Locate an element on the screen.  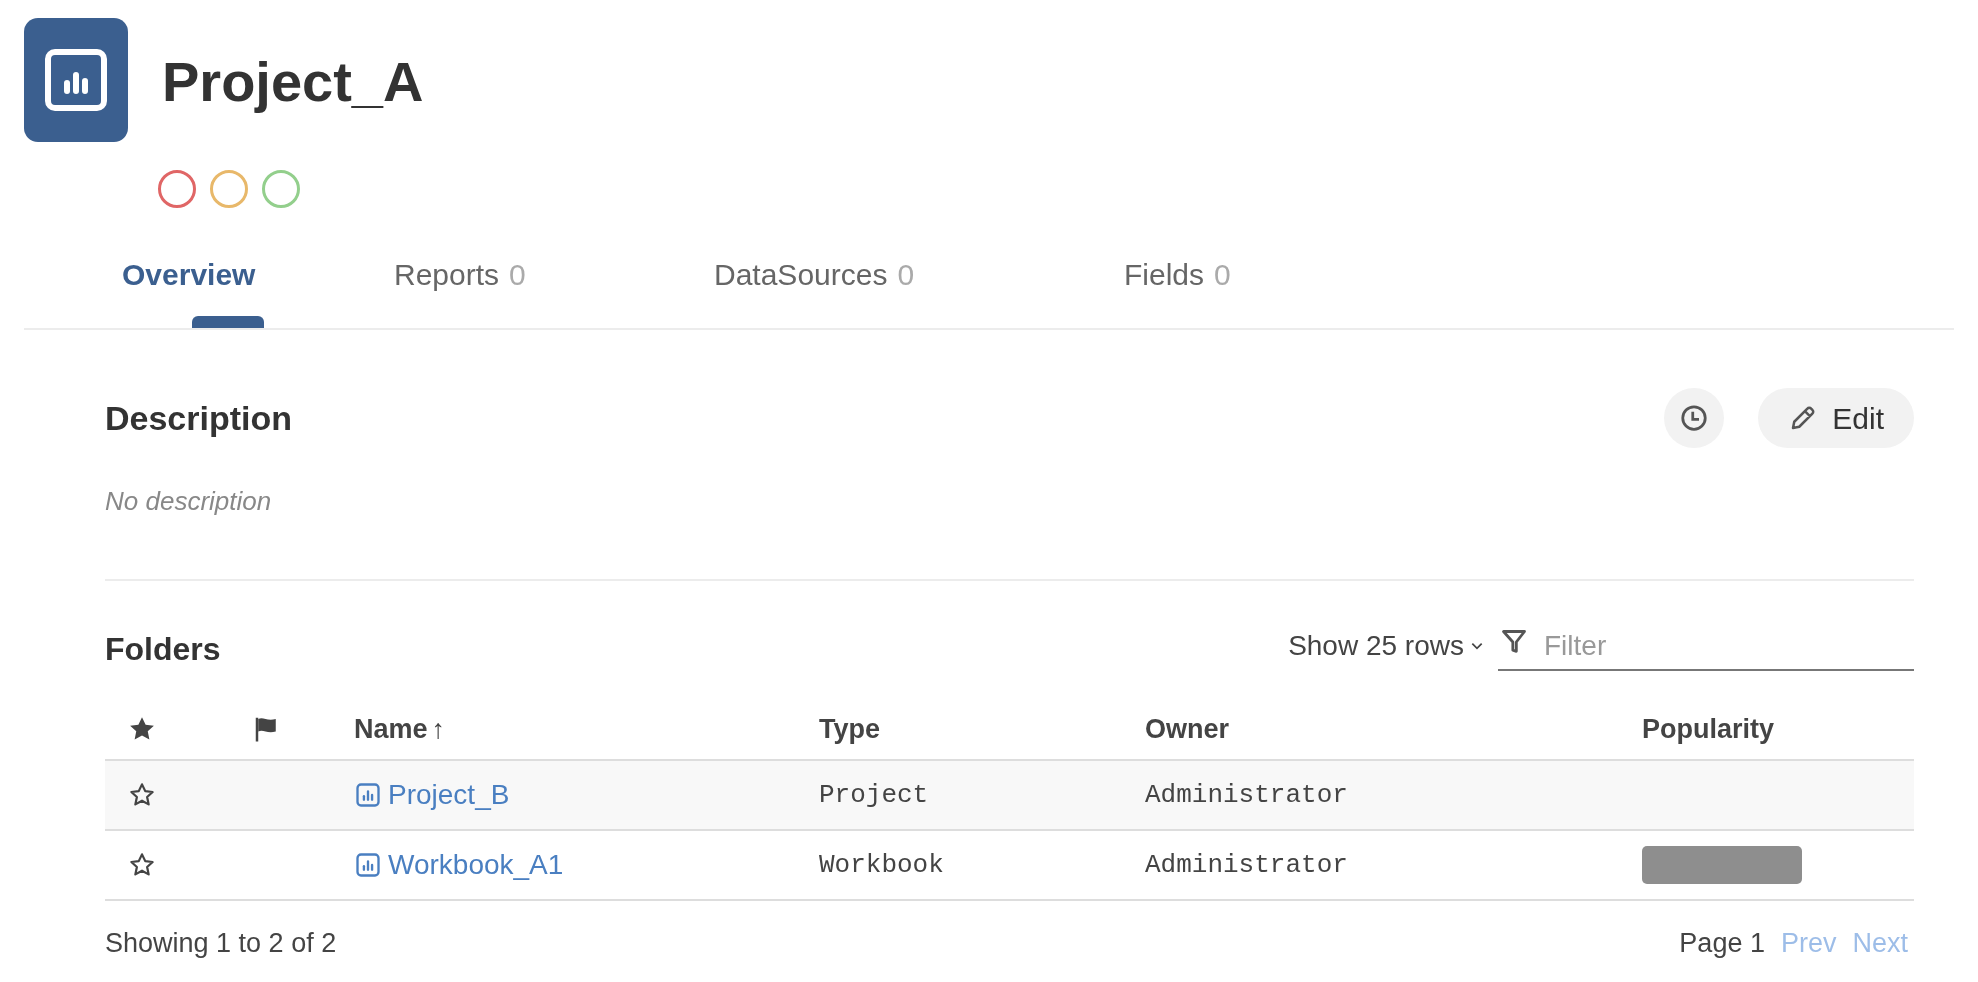
tab: DataSources 0 is located at coordinates (814, 275).